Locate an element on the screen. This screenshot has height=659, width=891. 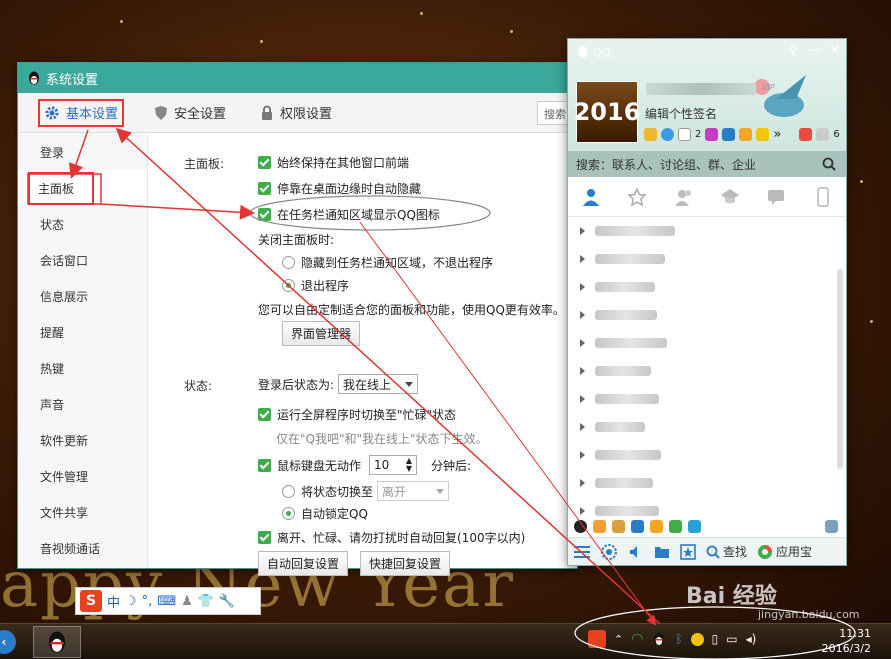
pencil-icon is located at coordinates (656, 526).